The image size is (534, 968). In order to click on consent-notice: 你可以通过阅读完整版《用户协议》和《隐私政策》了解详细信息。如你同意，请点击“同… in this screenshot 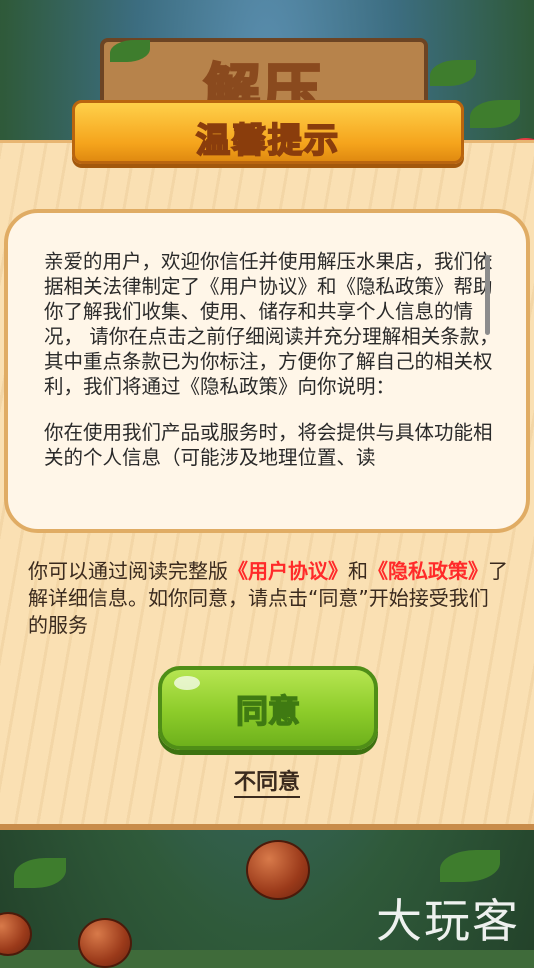, I will do `click(268, 598)`.